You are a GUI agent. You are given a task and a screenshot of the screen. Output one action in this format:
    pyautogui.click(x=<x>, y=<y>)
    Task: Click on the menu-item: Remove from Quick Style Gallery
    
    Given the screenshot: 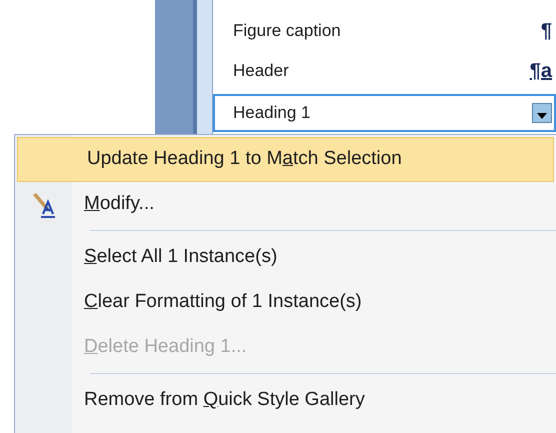 What is the action you would take?
    pyautogui.click(x=224, y=400)
    